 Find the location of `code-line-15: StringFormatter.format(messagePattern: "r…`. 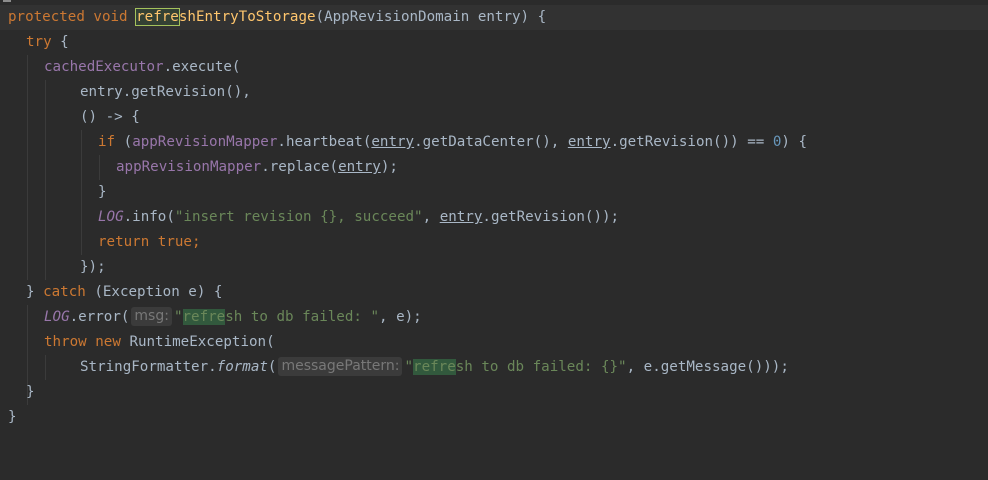

code-line-15: StringFormatter.format(messagePattern: "r… is located at coordinates (494, 367).